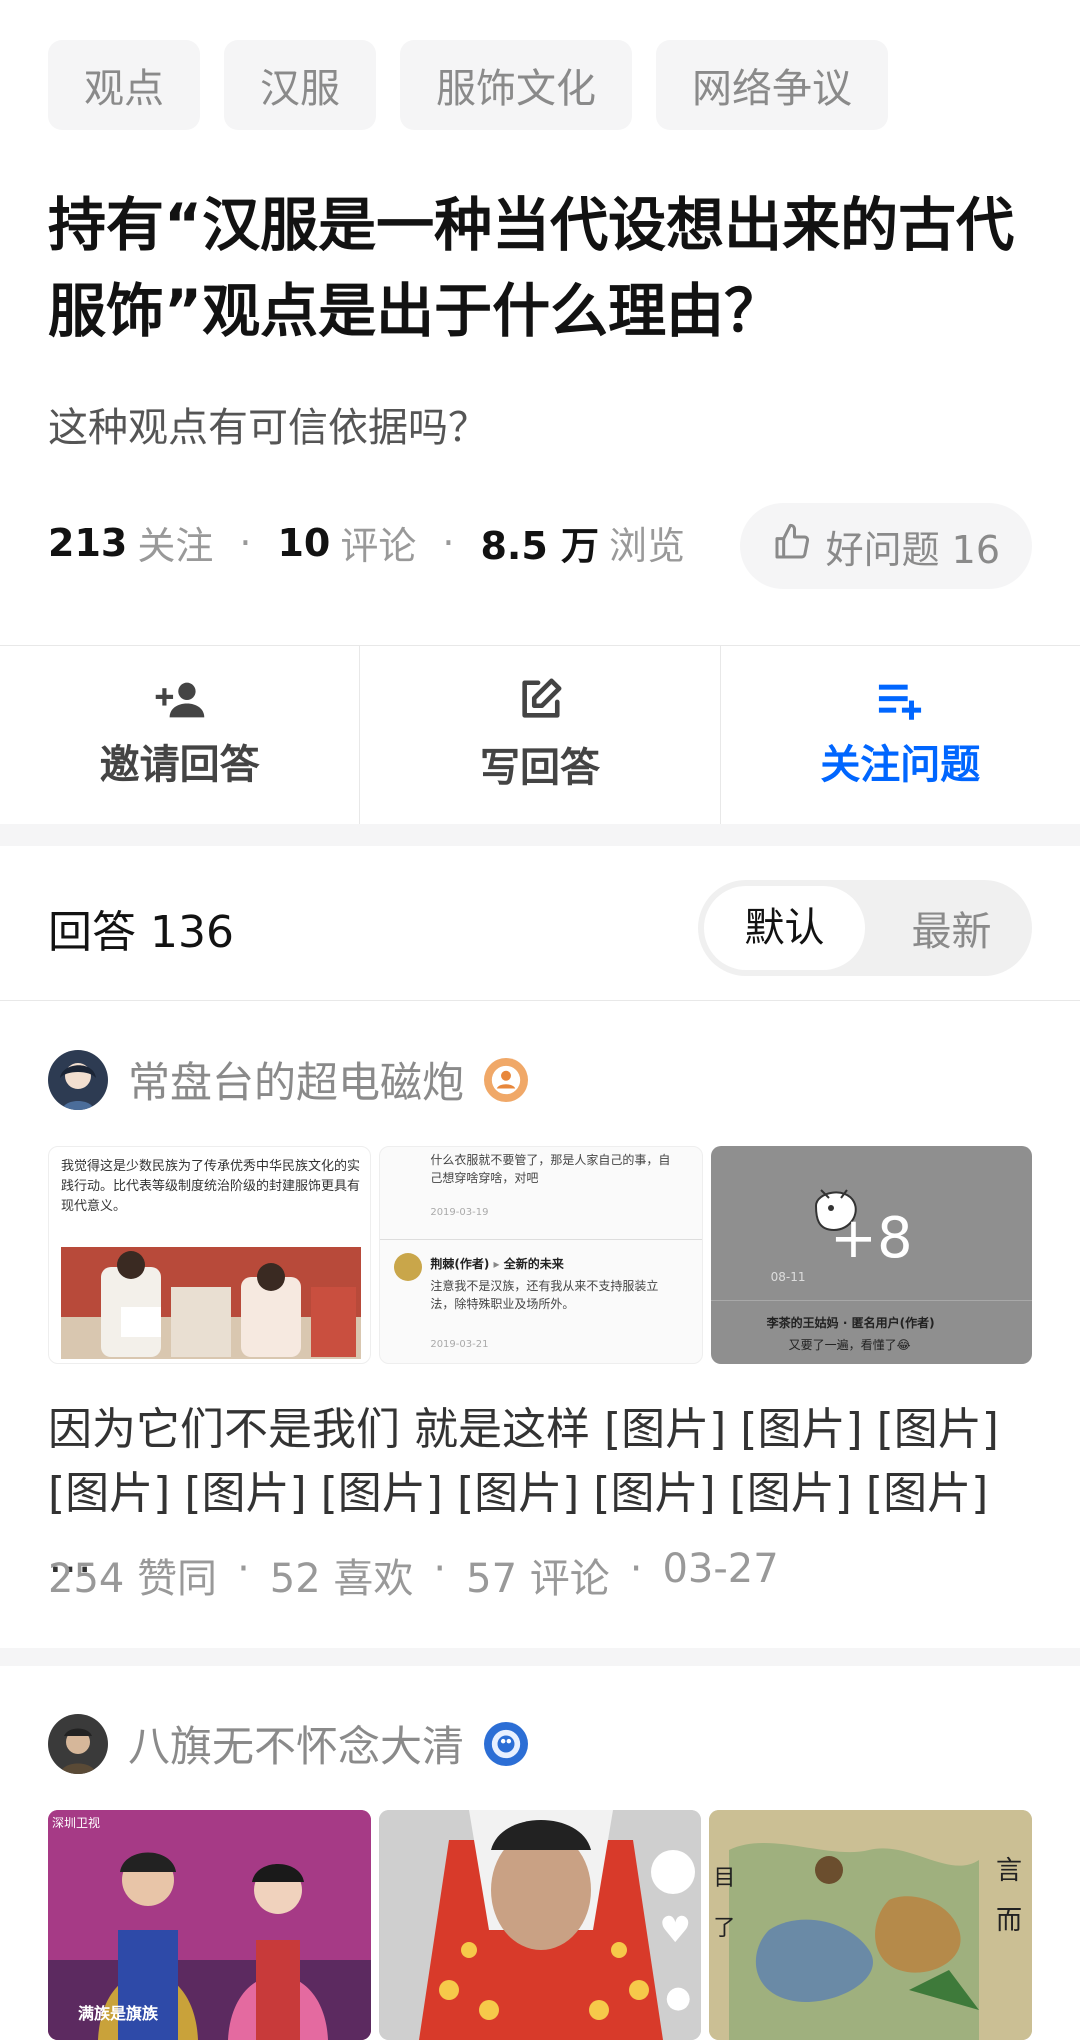  Describe the element at coordinates (1009, 1871) in the screenshot. I see `map-text: 言` at that location.